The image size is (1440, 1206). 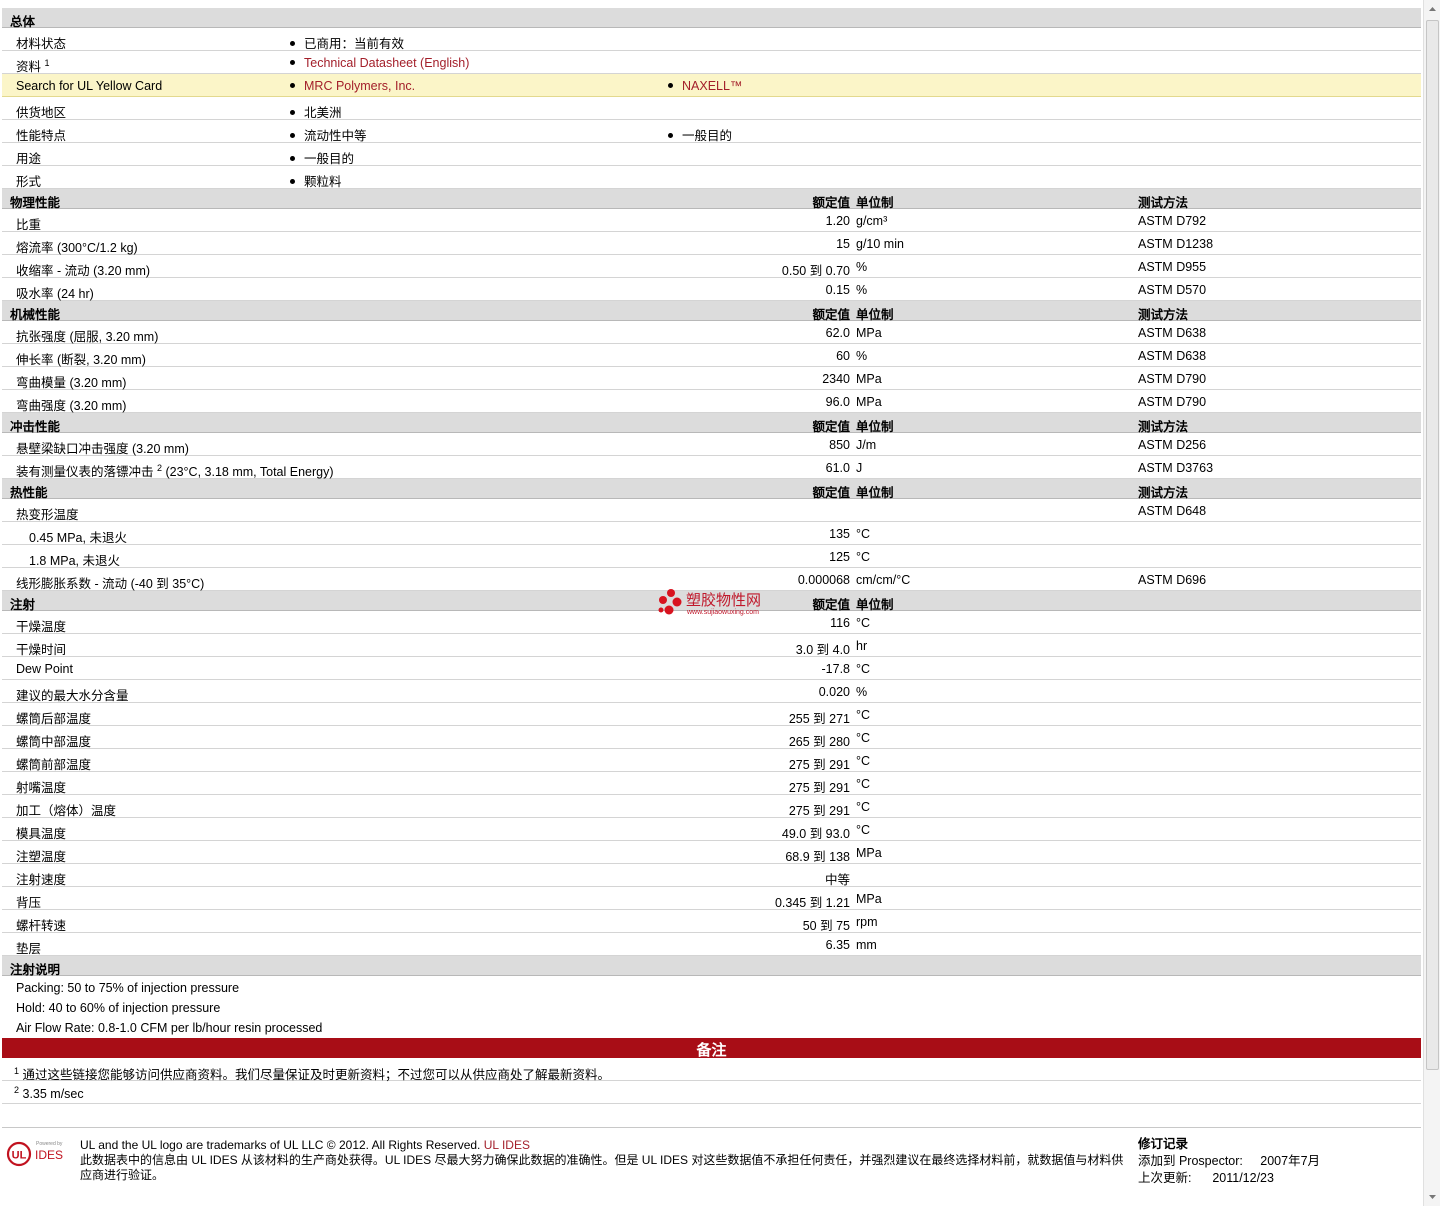 I want to click on property-label: 螺筒中部温度, so click(x=54, y=742).